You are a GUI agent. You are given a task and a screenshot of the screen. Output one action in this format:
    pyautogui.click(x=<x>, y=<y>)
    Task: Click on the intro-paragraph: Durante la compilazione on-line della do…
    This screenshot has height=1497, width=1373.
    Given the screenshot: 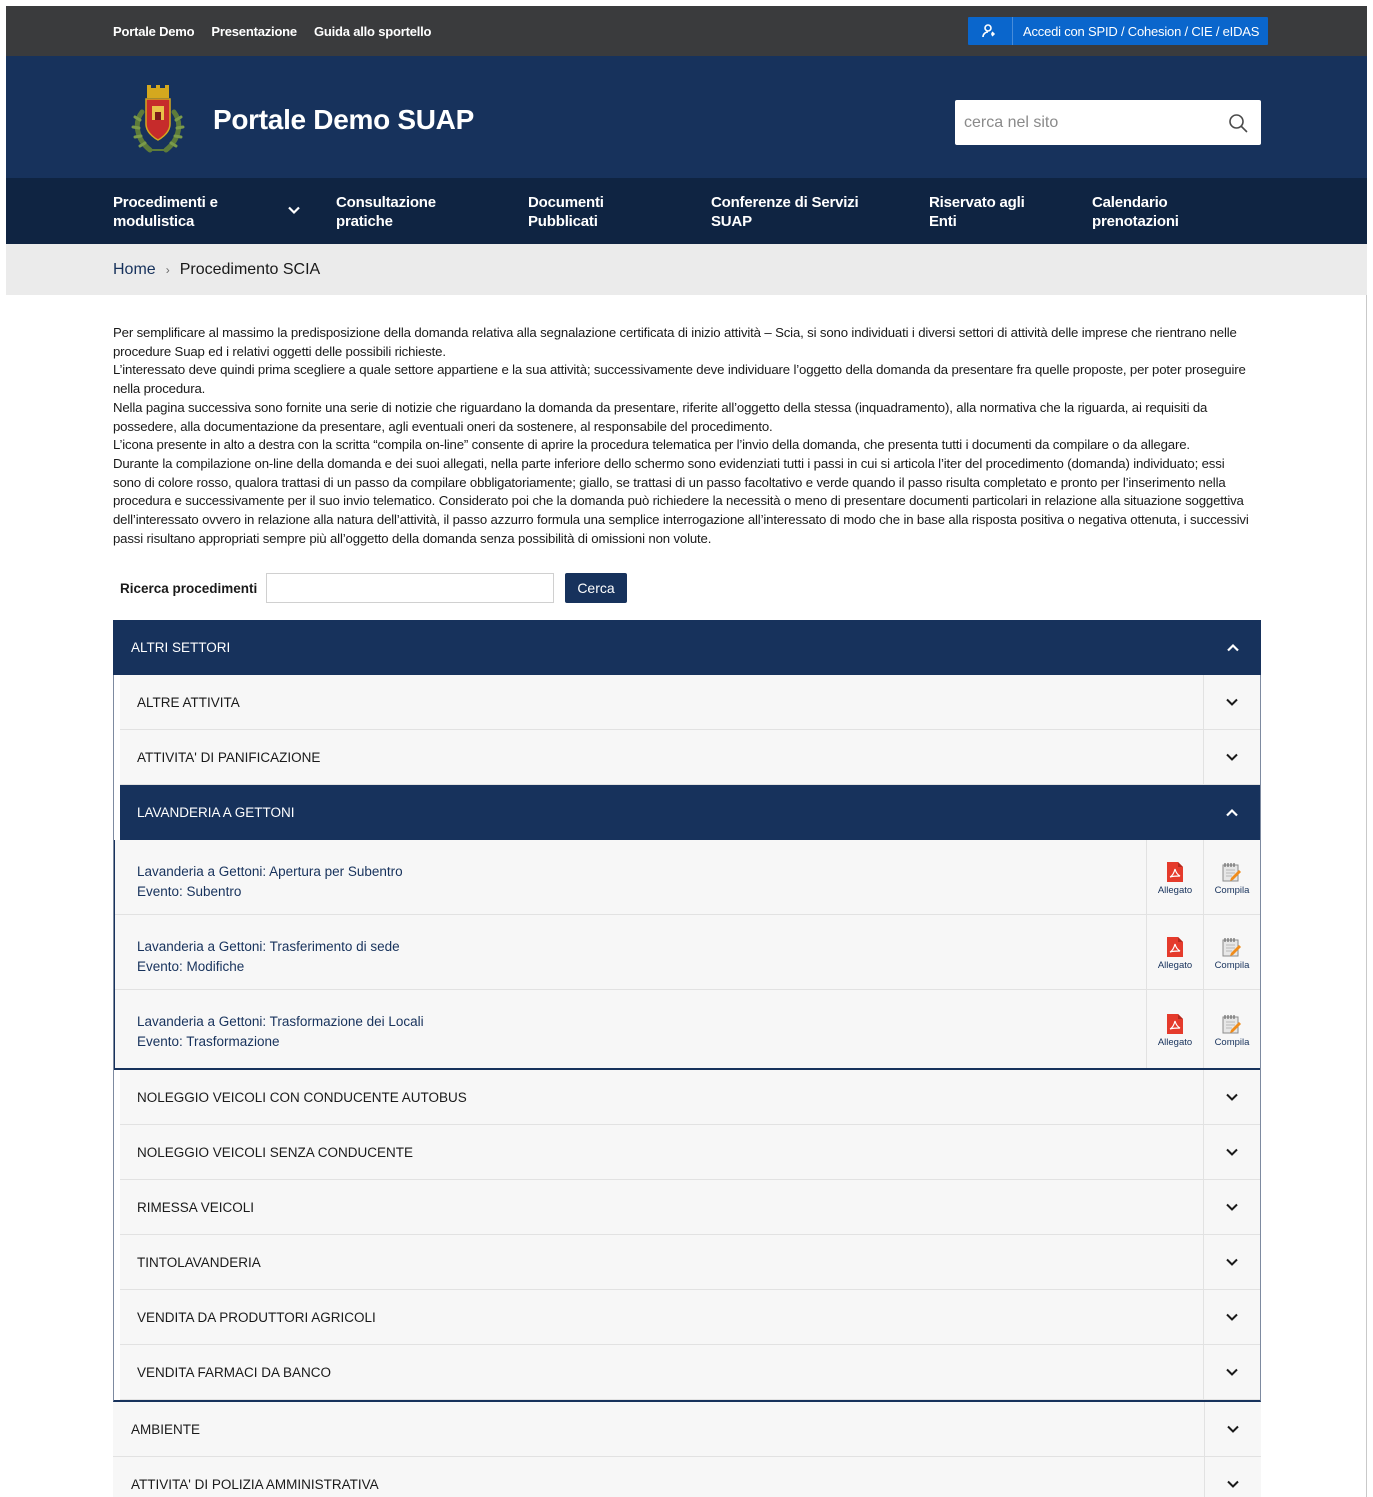 What is the action you would take?
    pyautogui.click(x=681, y=500)
    